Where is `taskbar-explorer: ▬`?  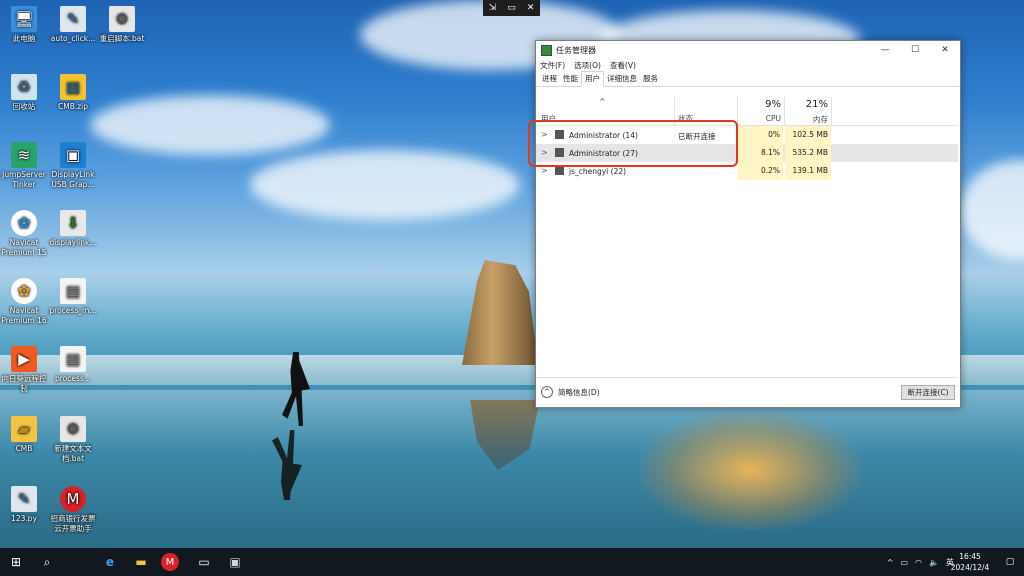 taskbar-explorer: ▬ is located at coordinates (141, 562).